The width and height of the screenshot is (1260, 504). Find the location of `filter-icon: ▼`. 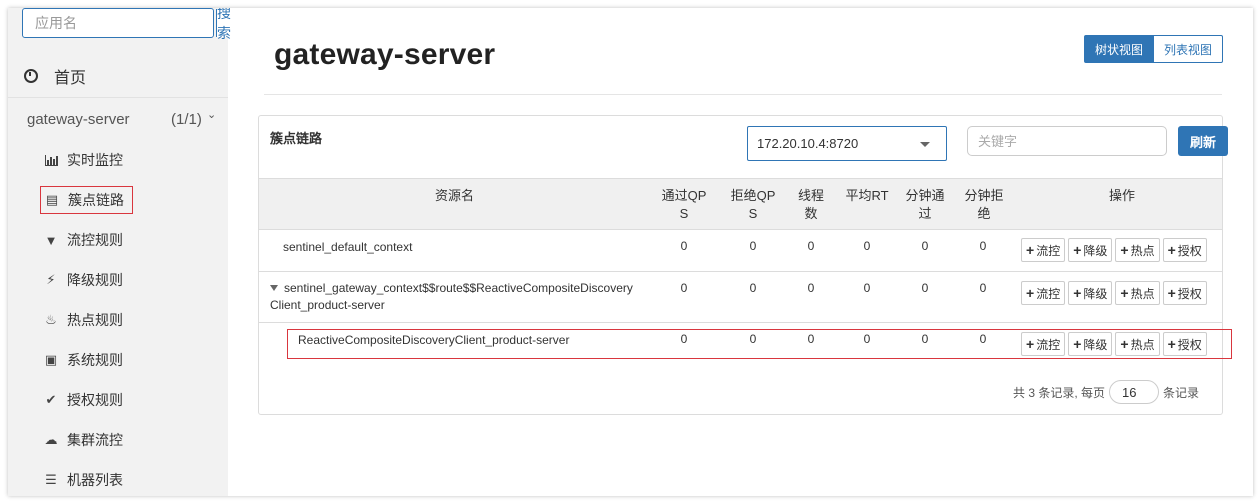

filter-icon: ▼ is located at coordinates (51, 240).